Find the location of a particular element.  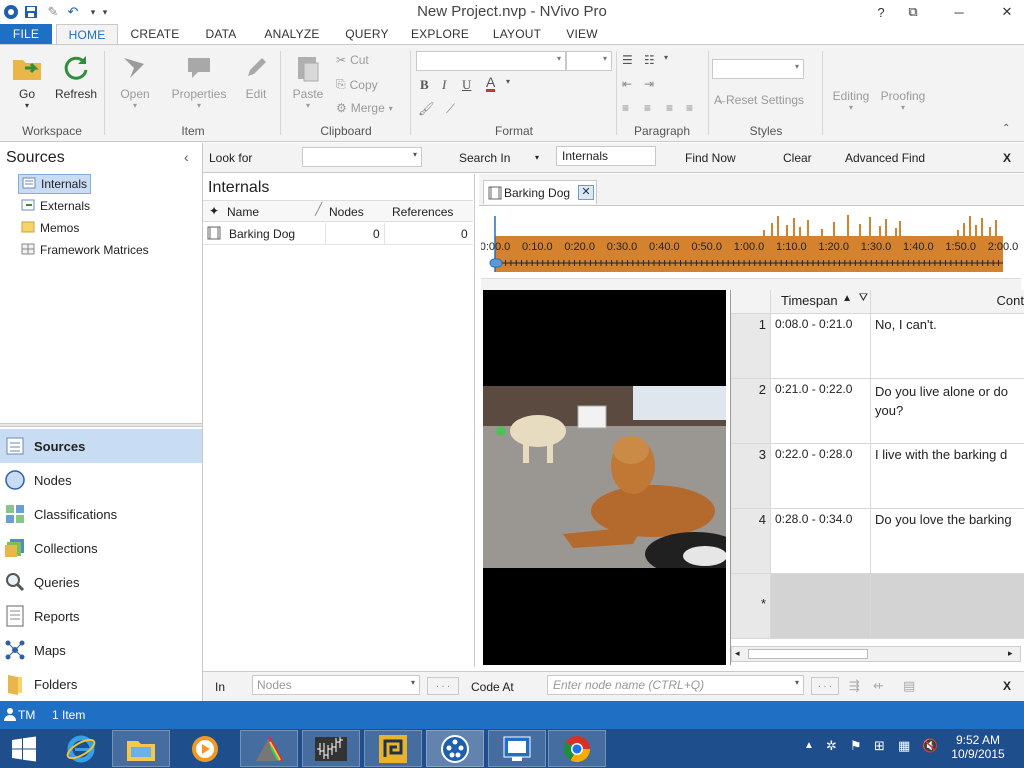

increase-indent-icon: ⇥ is located at coordinates (649, 84).